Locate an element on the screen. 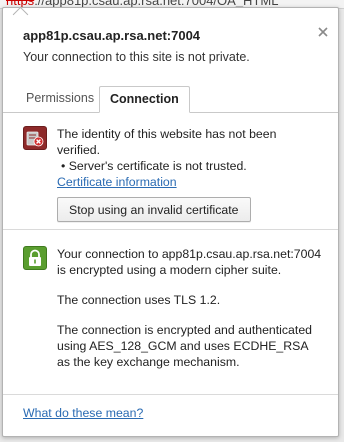 The height and width of the screenshot is (442, 344). certificate-information-link: Certificate information is located at coordinates (117, 182).